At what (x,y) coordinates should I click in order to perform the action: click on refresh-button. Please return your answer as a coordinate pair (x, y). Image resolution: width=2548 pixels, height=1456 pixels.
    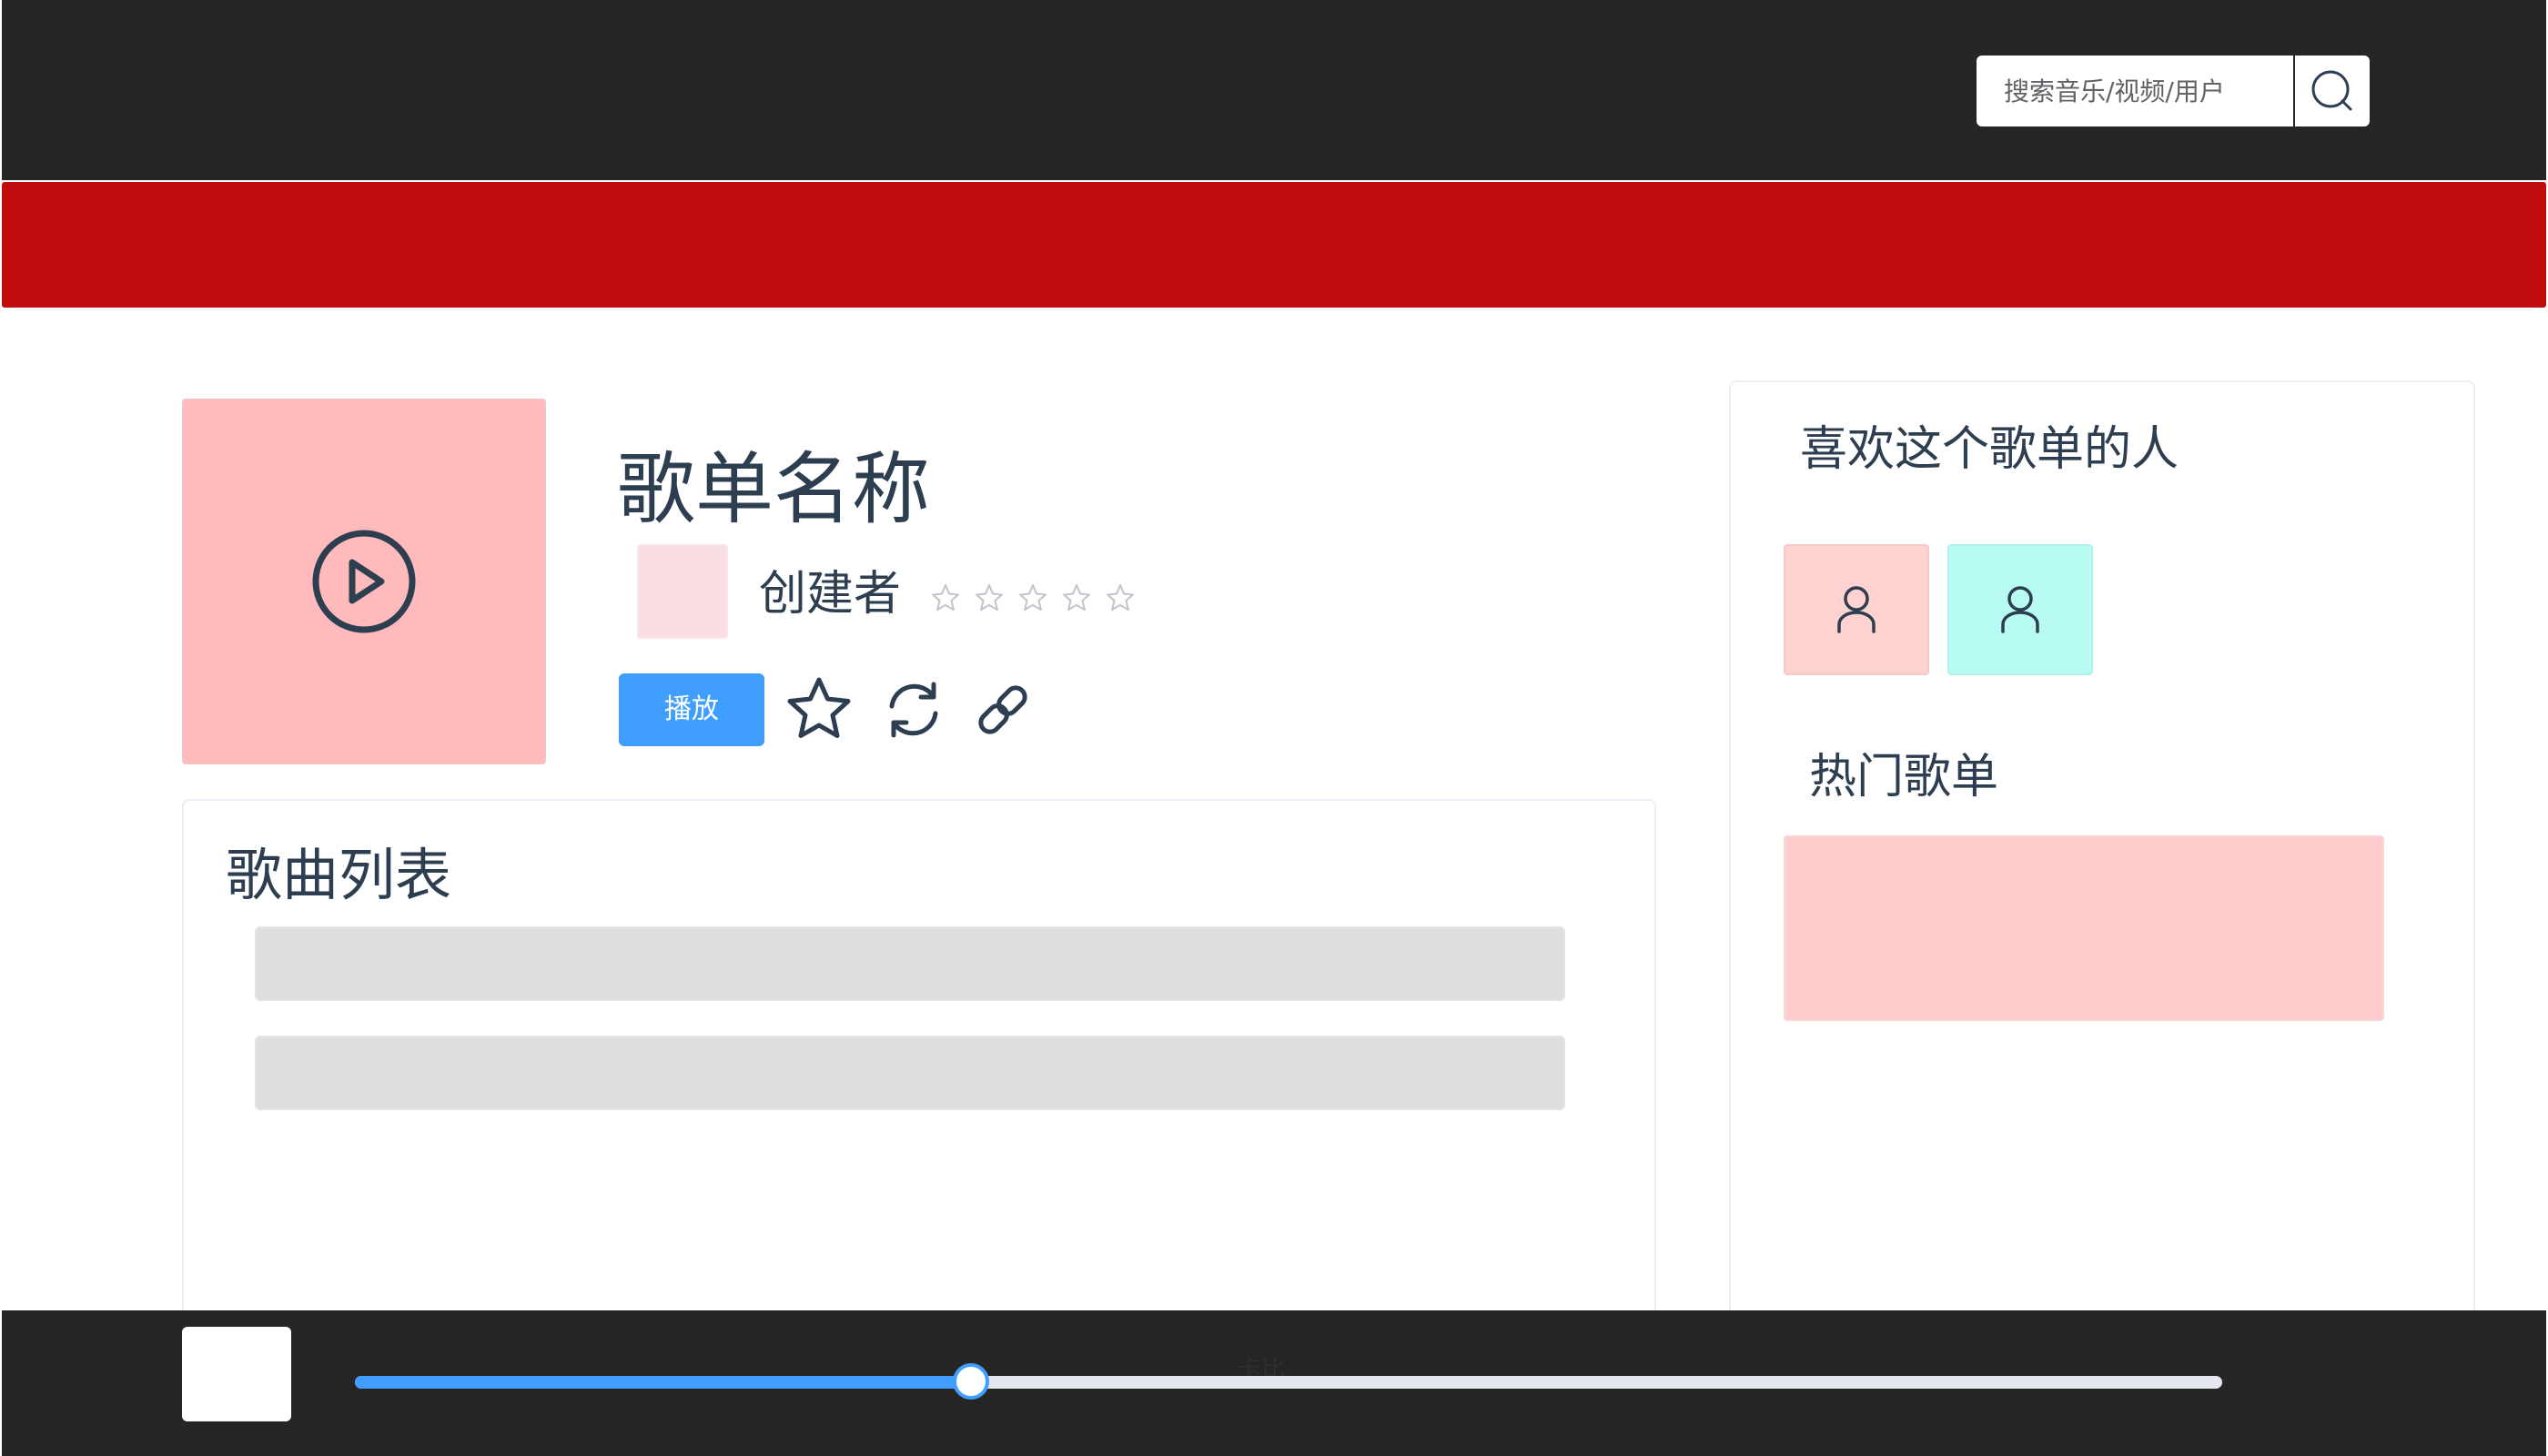
    Looking at the image, I should click on (914, 709).